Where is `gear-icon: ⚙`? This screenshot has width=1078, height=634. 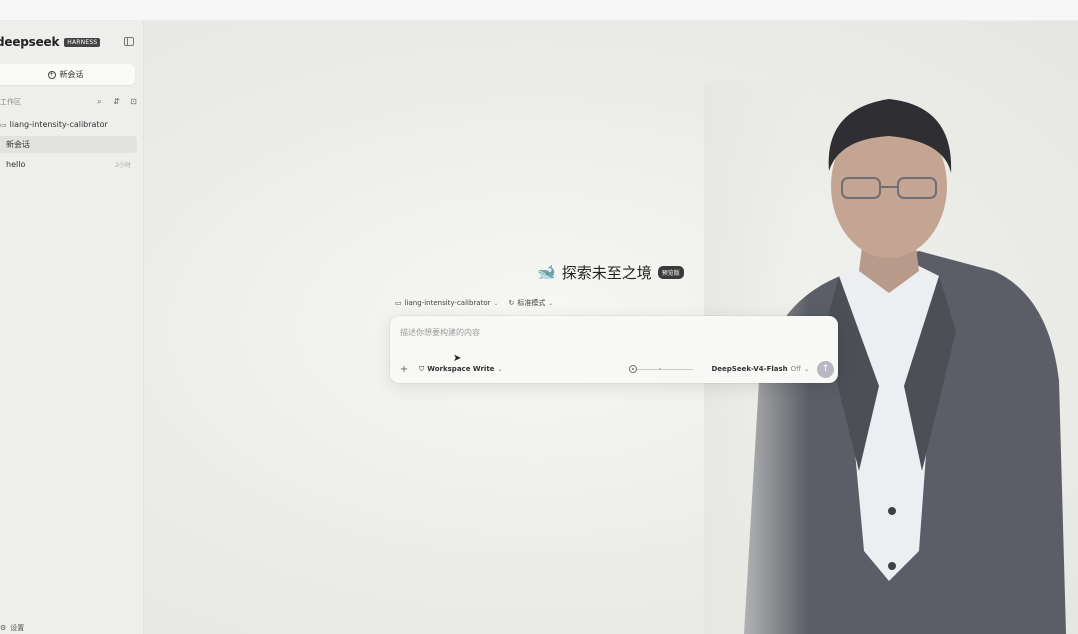 gear-icon: ⚙ is located at coordinates (3, 628).